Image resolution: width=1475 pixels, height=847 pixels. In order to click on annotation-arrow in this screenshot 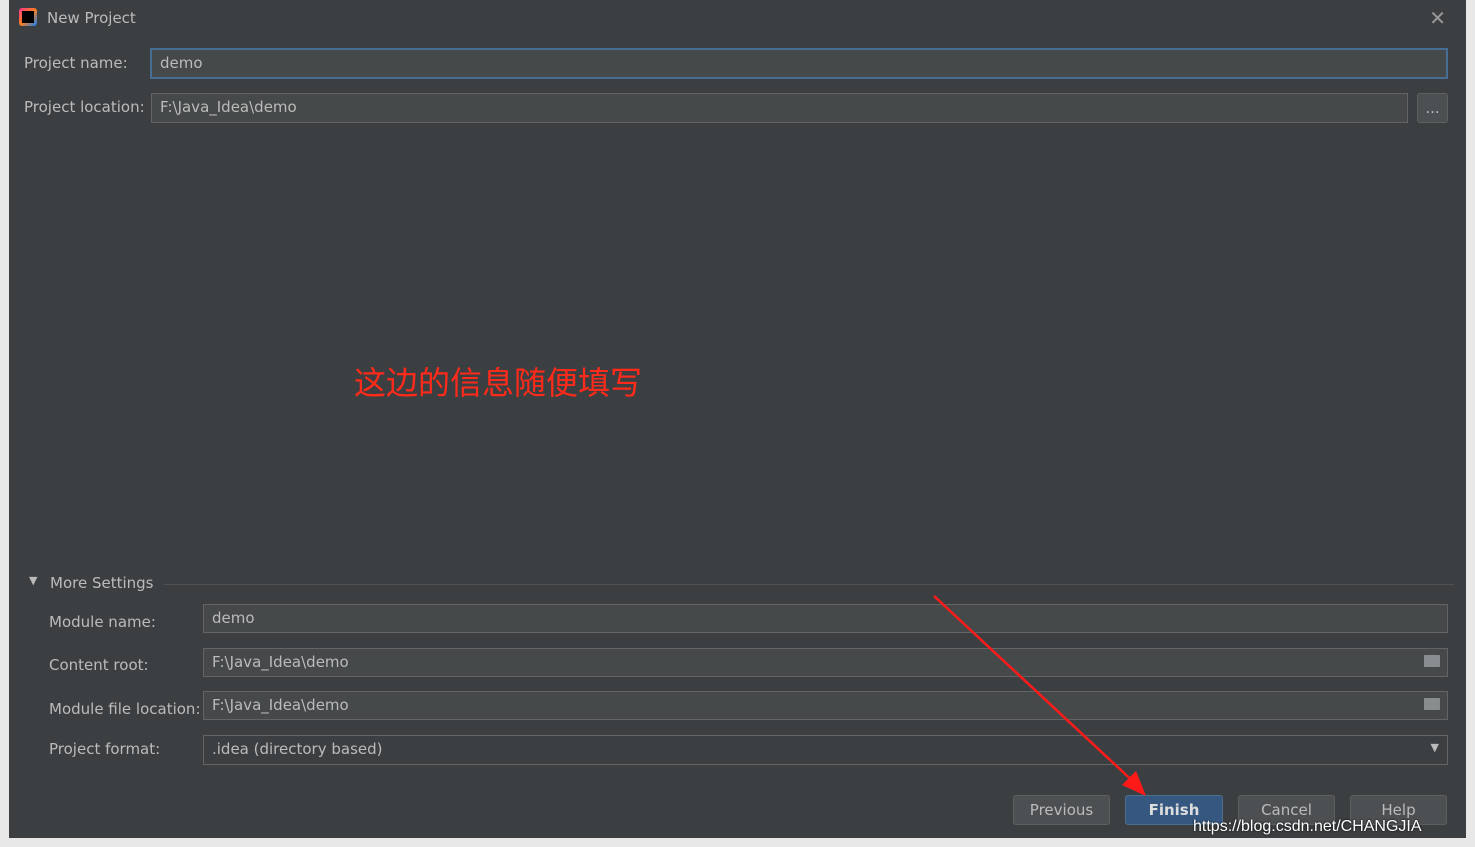, I will do `click(1039, 695)`.